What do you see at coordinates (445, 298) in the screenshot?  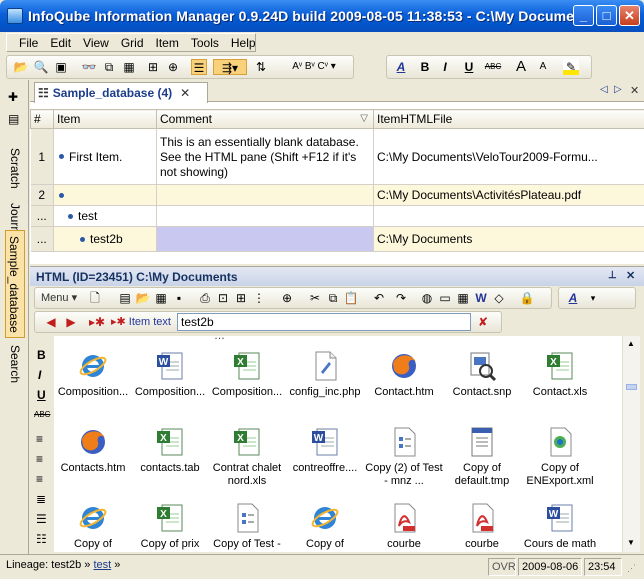 I see `image-icon: ▭` at bounding box center [445, 298].